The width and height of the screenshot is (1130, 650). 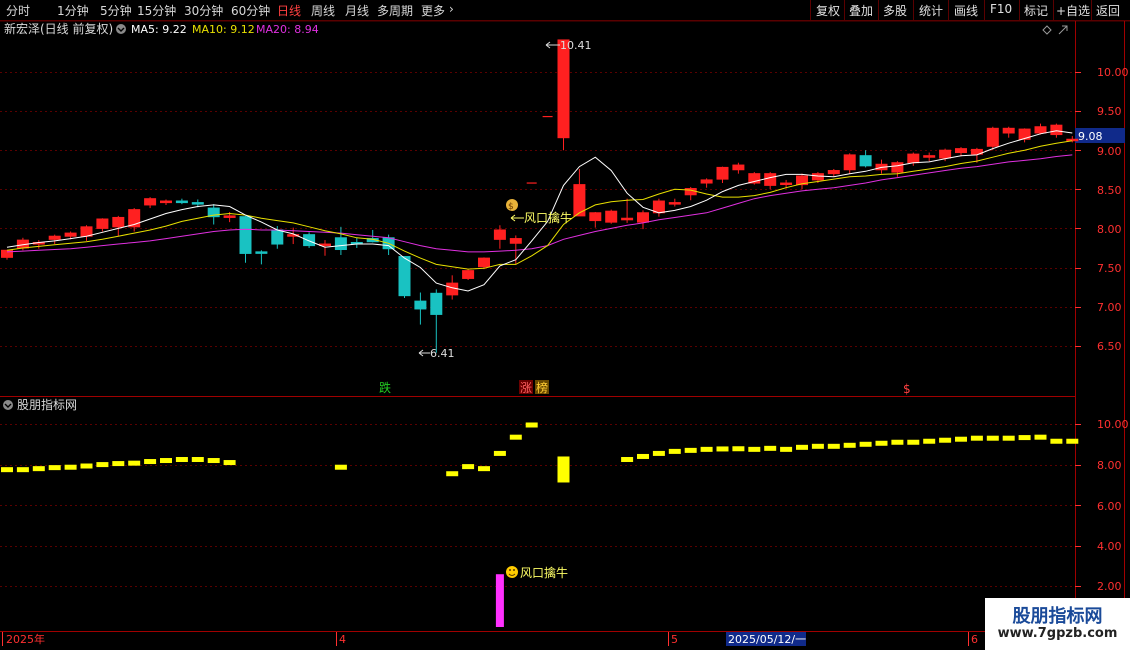 I want to click on current-price-label: 9.08, so click(x=1090, y=136).